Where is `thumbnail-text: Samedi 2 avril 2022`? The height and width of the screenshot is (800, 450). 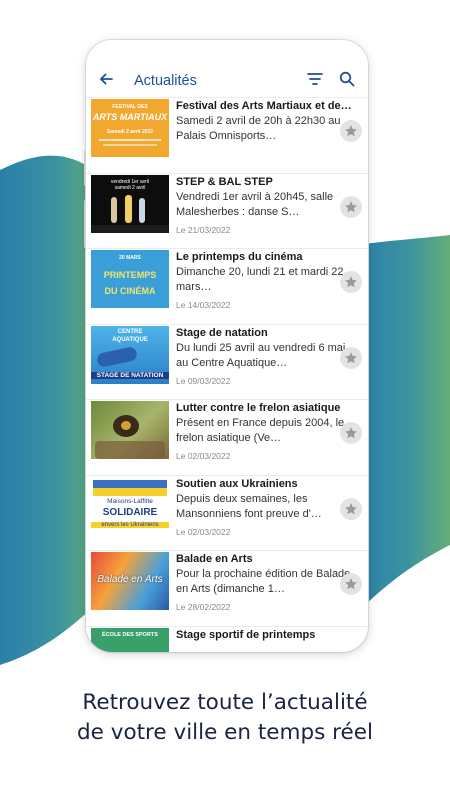
thumbnail-text: Samedi 2 avril 2022 is located at coordinates (130, 132).